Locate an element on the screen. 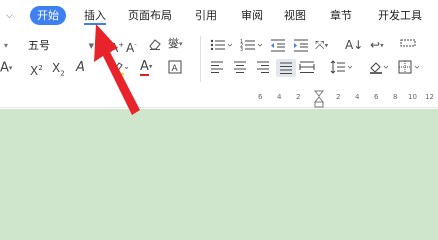  borders-icon is located at coordinates (410, 68).